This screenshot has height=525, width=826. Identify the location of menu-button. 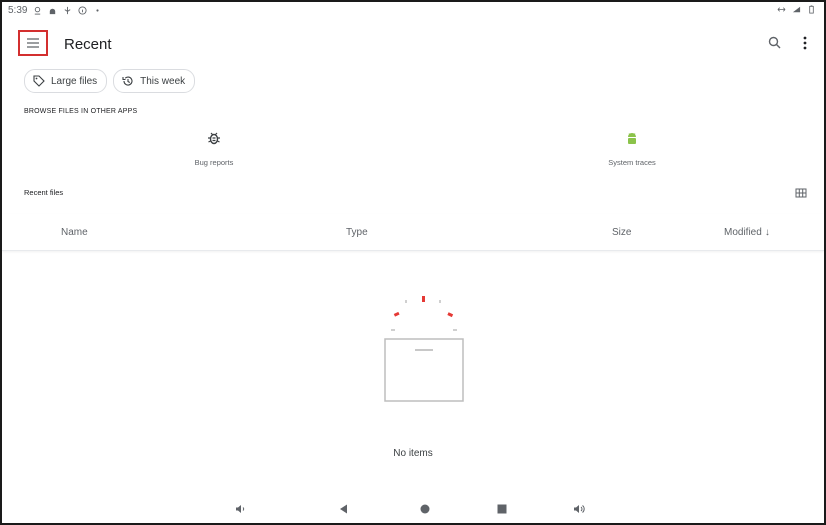
(33, 43).